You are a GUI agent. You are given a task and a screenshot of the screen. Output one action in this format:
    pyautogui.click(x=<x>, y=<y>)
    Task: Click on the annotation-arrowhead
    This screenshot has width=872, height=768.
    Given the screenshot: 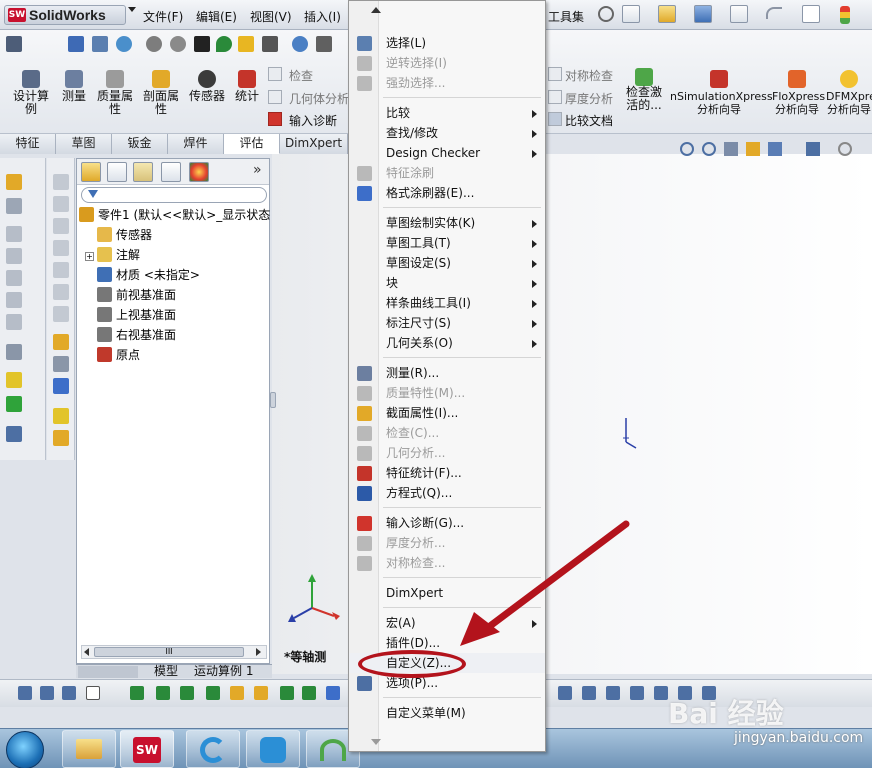 What is the action you would take?
    pyautogui.click(x=480, y=629)
    